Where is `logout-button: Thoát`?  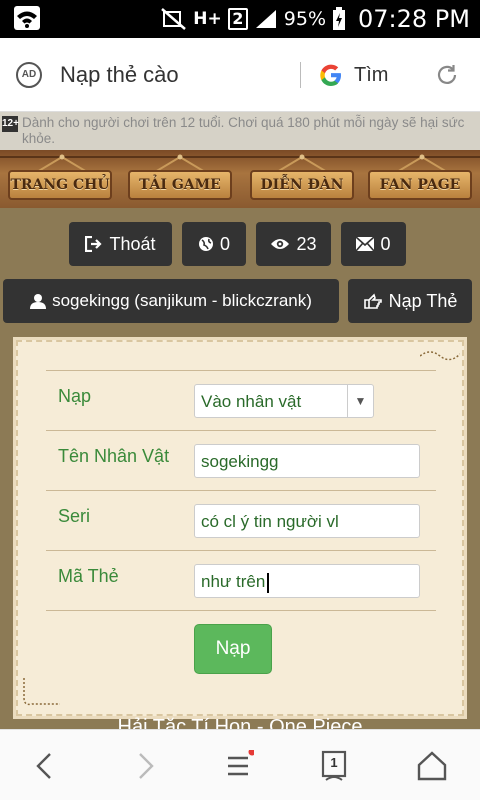
logout-button: Thoát is located at coordinates (120, 244).